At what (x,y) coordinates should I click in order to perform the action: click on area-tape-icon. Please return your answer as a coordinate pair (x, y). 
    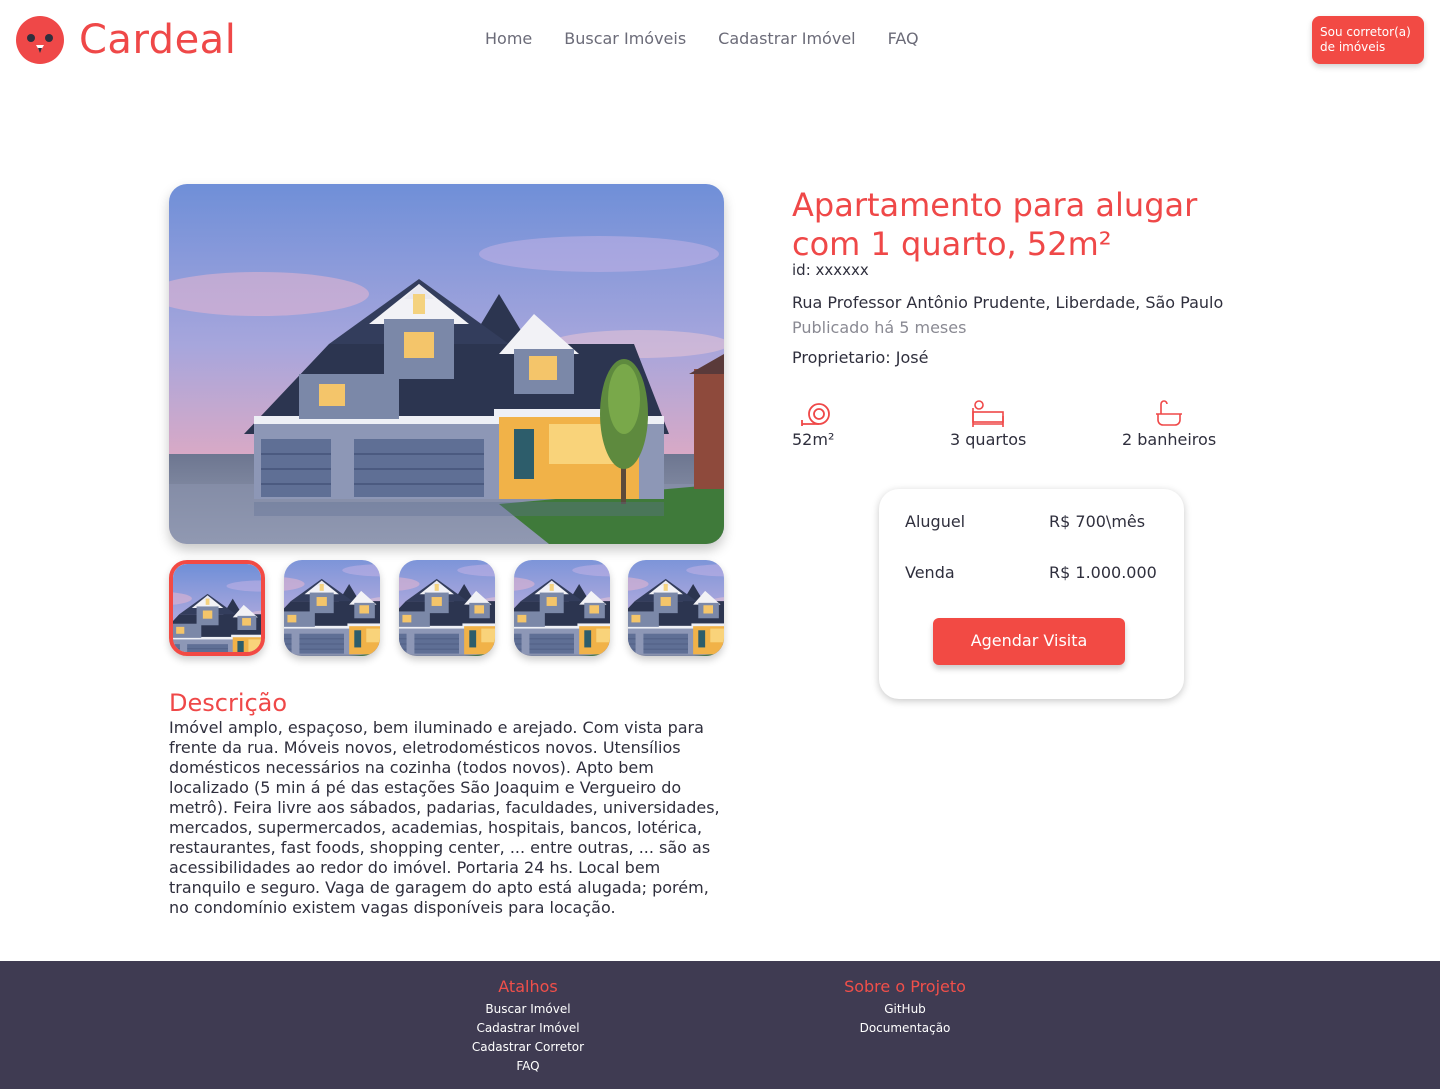
    Looking at the image, I should click on (815, 414).